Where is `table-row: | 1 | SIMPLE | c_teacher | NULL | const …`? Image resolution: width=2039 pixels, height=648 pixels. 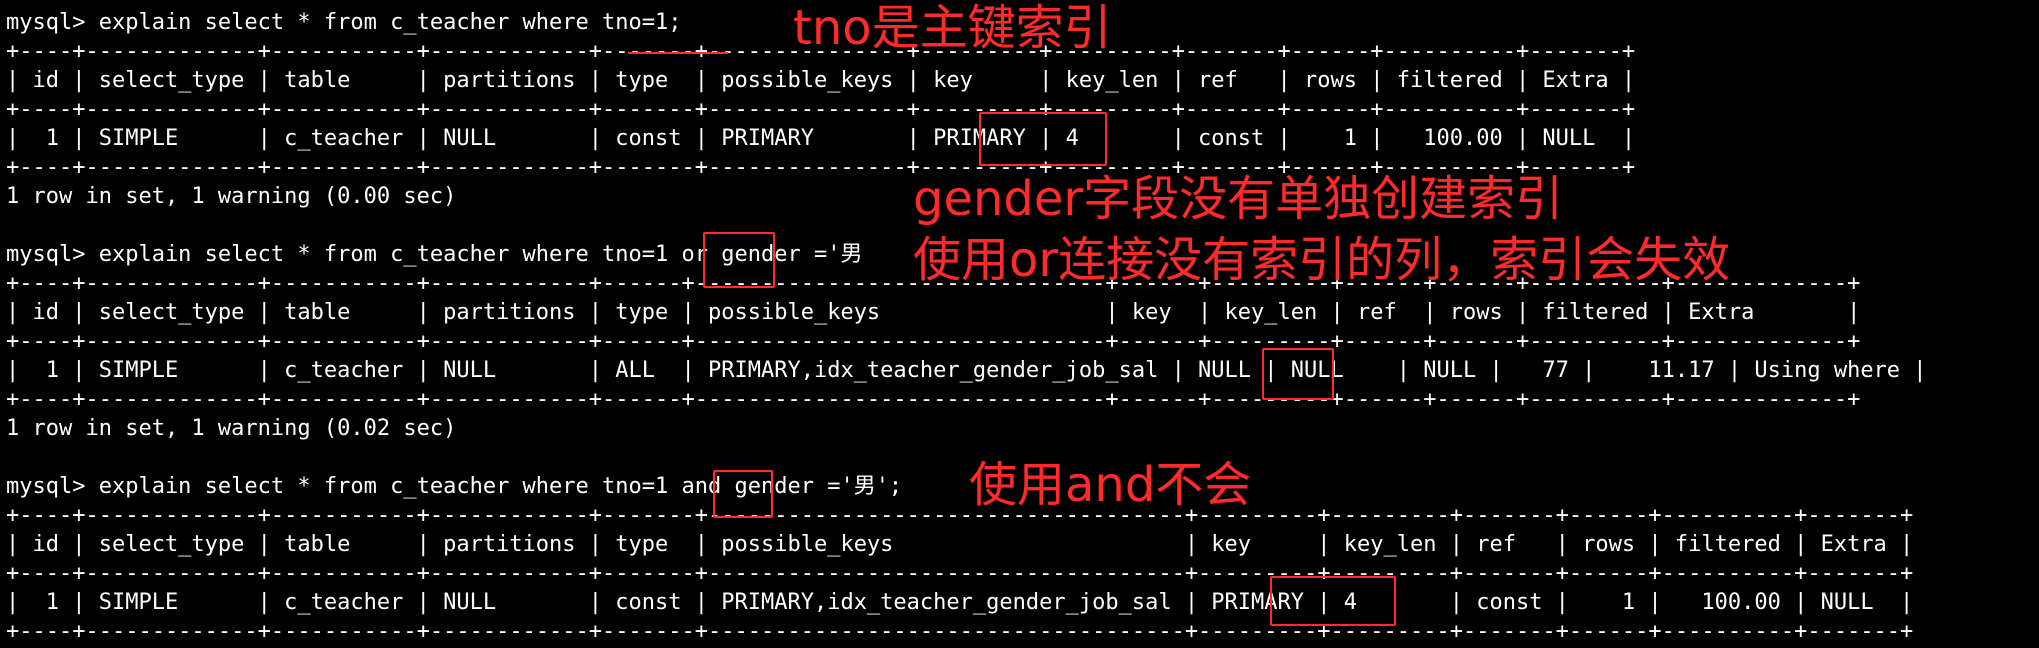
table-row: | 1 | SIMPLE | c_teacher | NULL | const … is located at coordinates (960, 602).